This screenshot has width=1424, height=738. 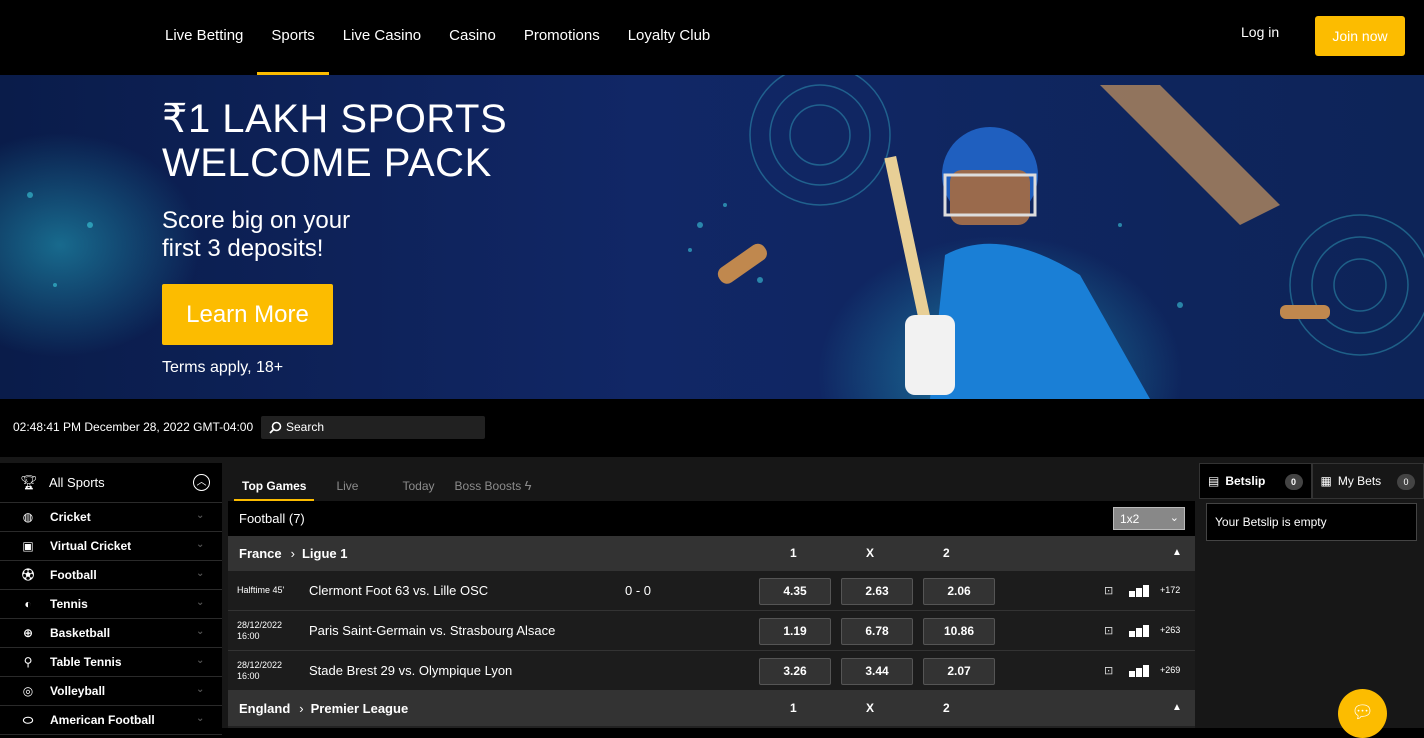 What do you see at coordinates (1311, 522) in the screenshot?
I see `betslip-empty-message: Your Betslip is empty` at bounding box center [1311, 522].